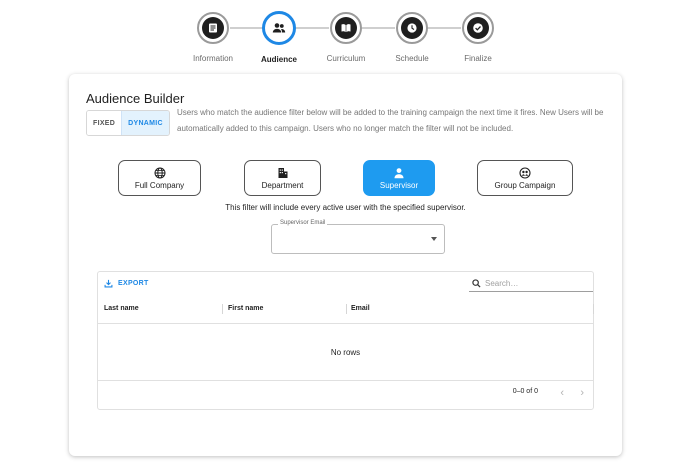 The height and width of the screenshot is (465, 688). I want to click on clock-icon, so click(412, 28).